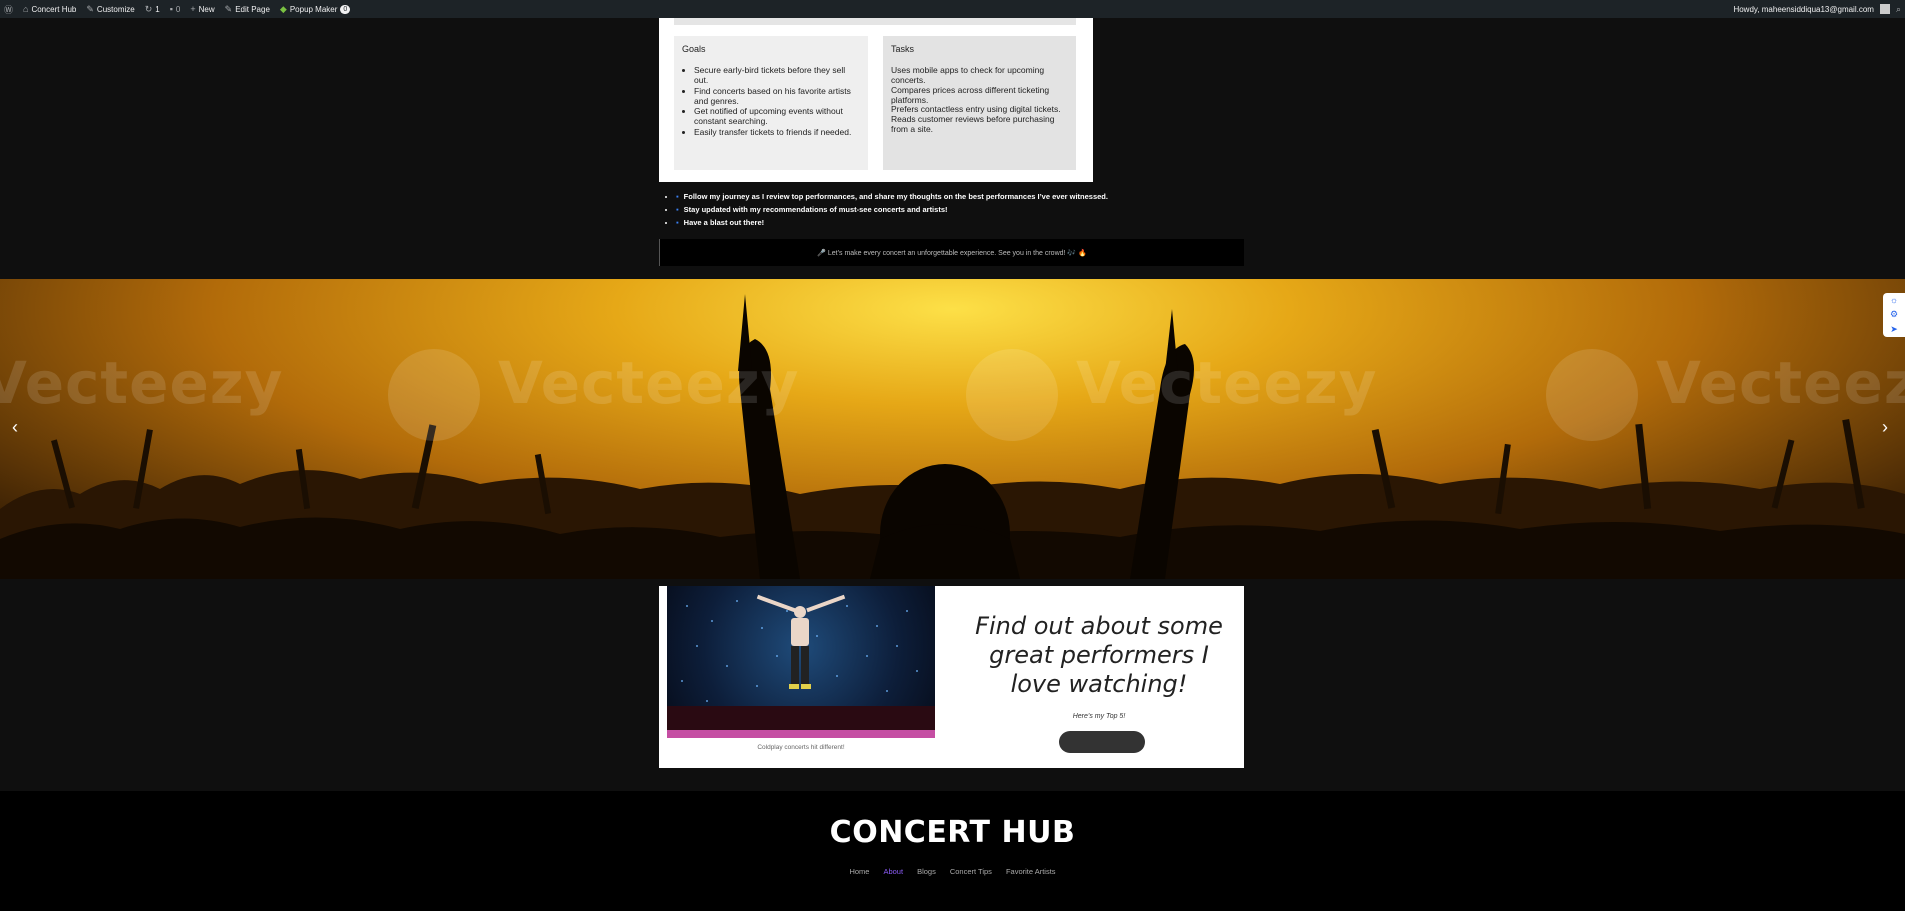 This screenshot has width=1905, height=911. Describe the element at coordinates (1884, 9) in the screenshot. I see `avatar` at that location.